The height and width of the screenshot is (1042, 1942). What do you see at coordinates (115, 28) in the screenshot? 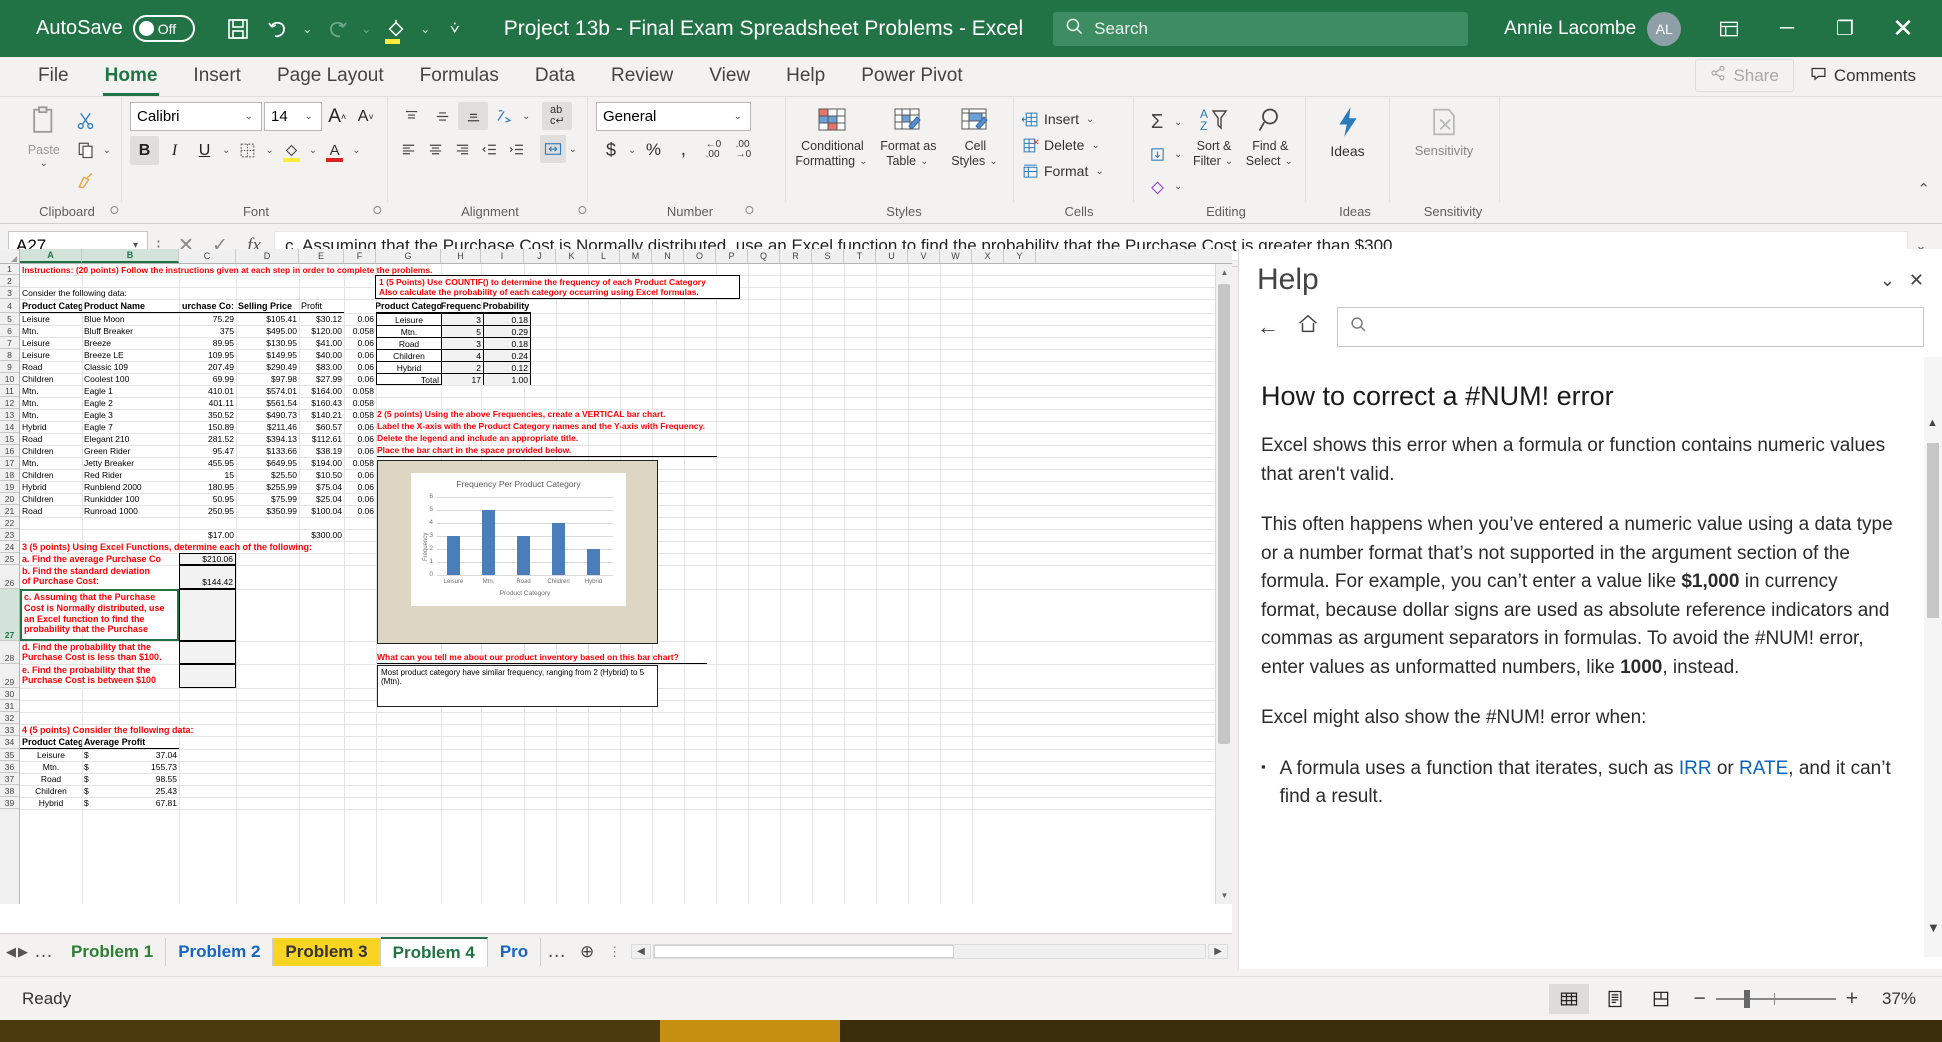
I see `autosave-control: AutoSave Off` at bounding box center [115, 28].